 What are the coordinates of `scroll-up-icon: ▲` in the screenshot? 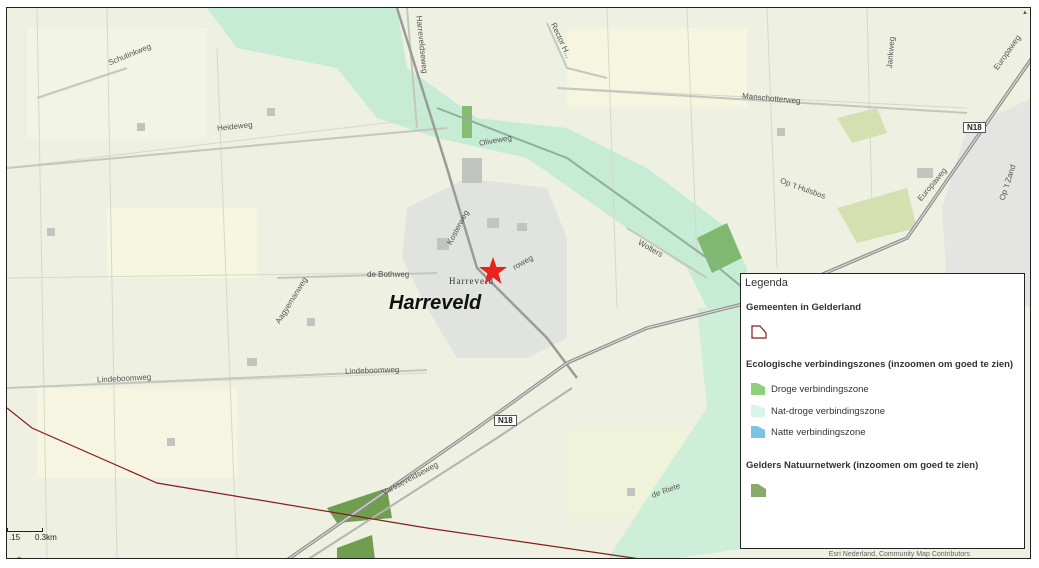 It's located at (1025, 14).